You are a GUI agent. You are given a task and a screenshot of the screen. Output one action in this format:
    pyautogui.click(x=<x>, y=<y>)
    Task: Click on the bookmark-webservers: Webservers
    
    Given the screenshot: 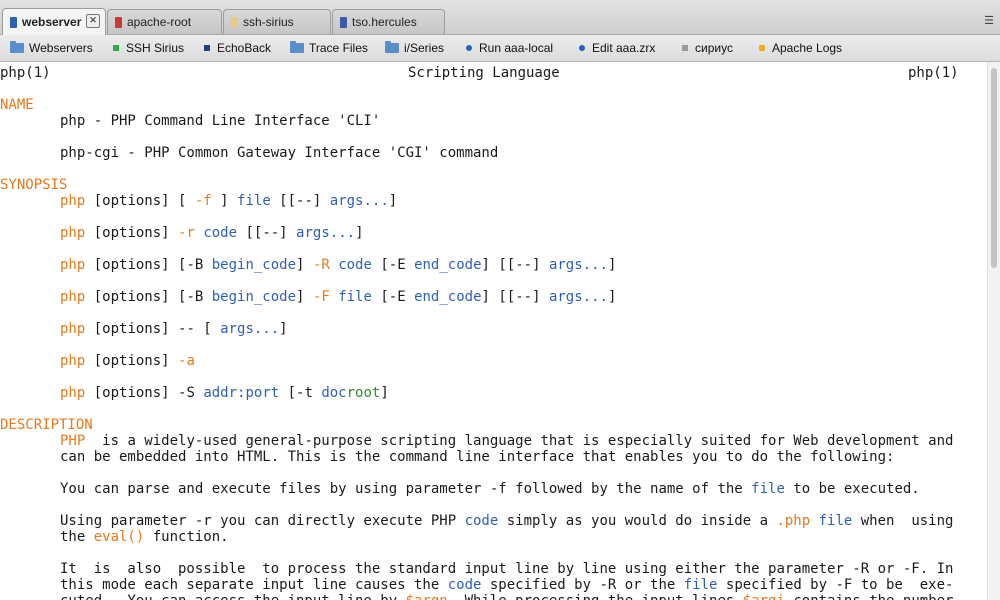 What is the action you would take?
    pyautogui.click(x=51, y=48)
    